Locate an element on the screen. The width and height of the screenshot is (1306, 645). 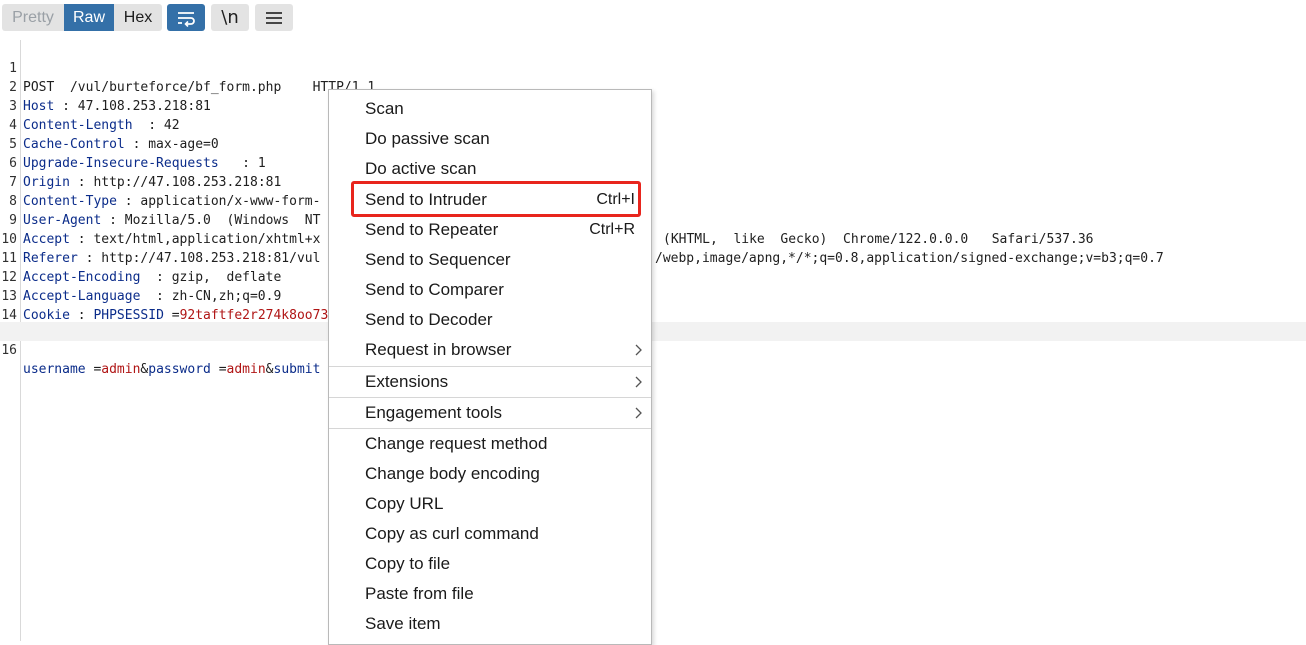
menu-item-label: Do passive scan is located at coordinates (427, 138).